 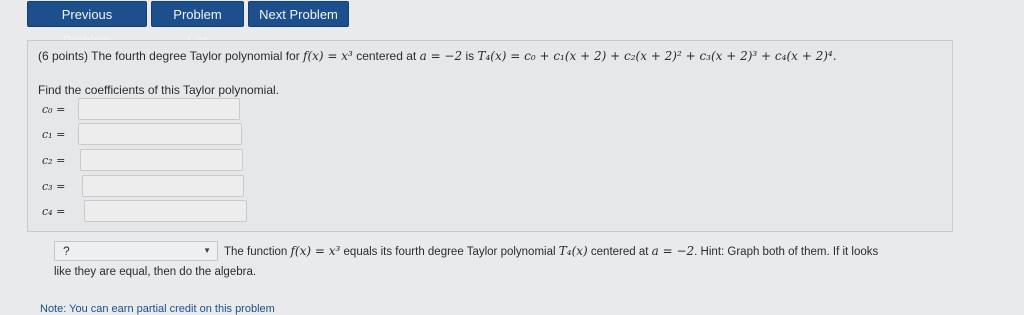 I want to click on previous-problem-button: Previous Problem, so click(x=87, y=24).